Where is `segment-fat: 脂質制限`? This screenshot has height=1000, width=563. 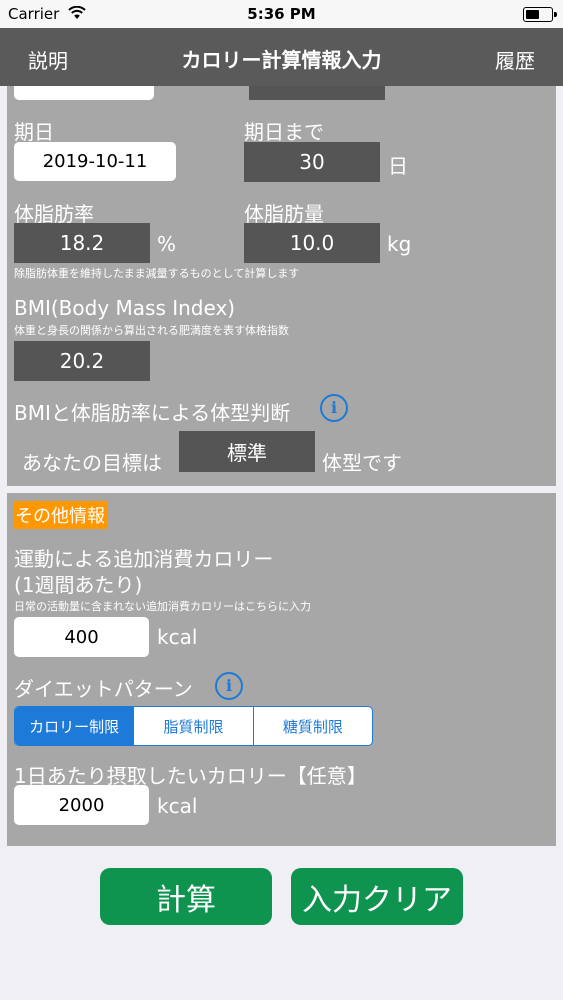 segment-fat: 脂質制限 is located at coordinates (192, 726).